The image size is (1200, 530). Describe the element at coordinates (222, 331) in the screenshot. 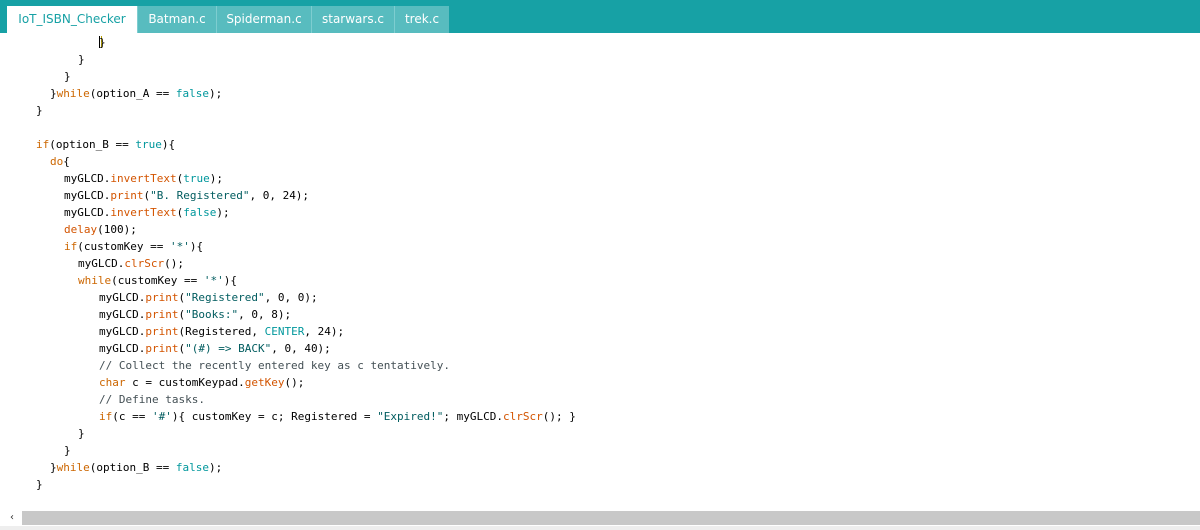

I see `code-line: myGLCD.print(Registered, CENTER, 24);` at that location.